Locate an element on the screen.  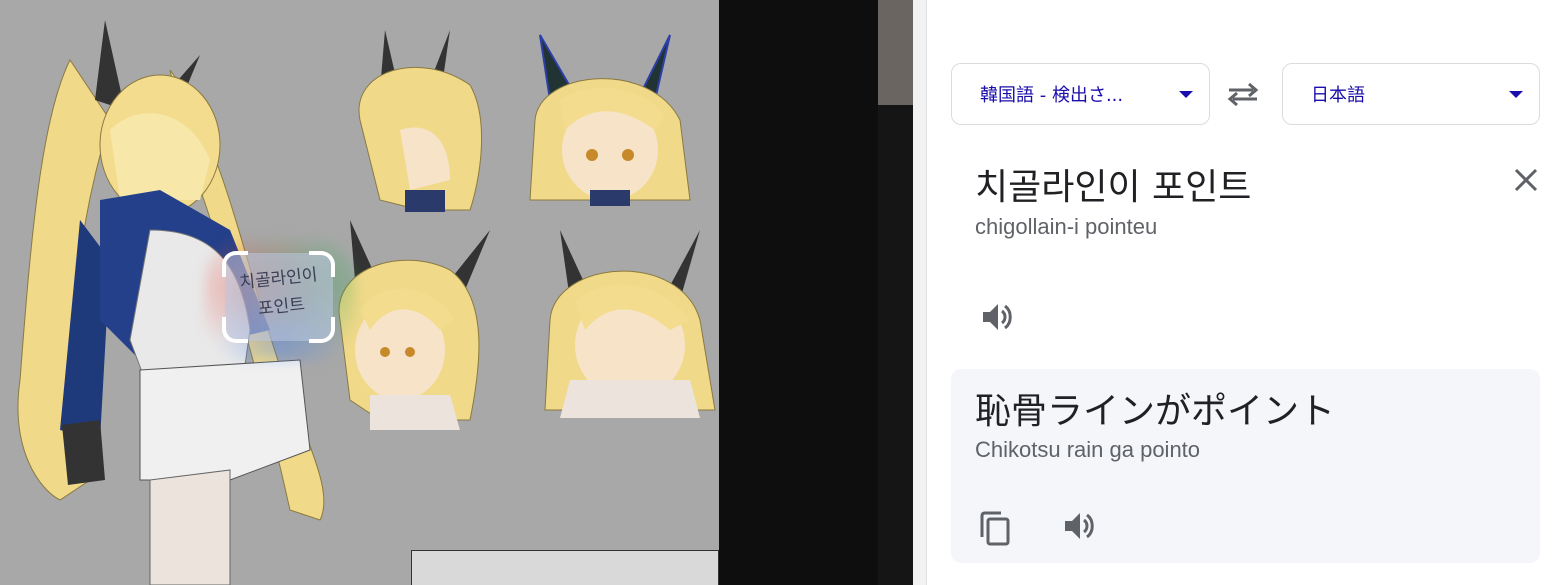
swap-languages-icon is located at coordinates (1243, 94).